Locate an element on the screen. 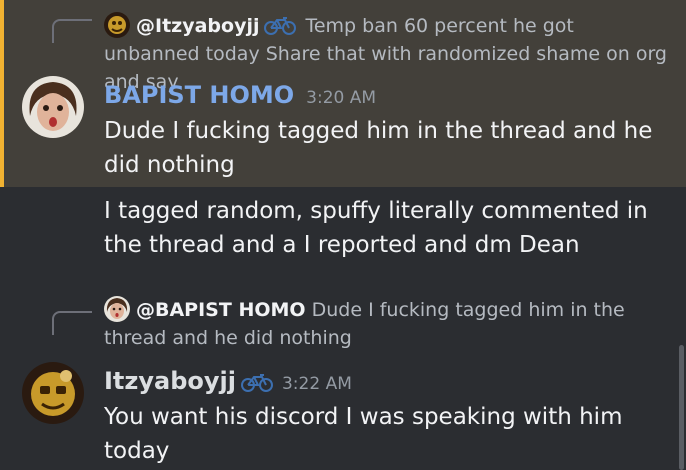  author-name: Itzyaboyjj is located at coordinates (170, 381).